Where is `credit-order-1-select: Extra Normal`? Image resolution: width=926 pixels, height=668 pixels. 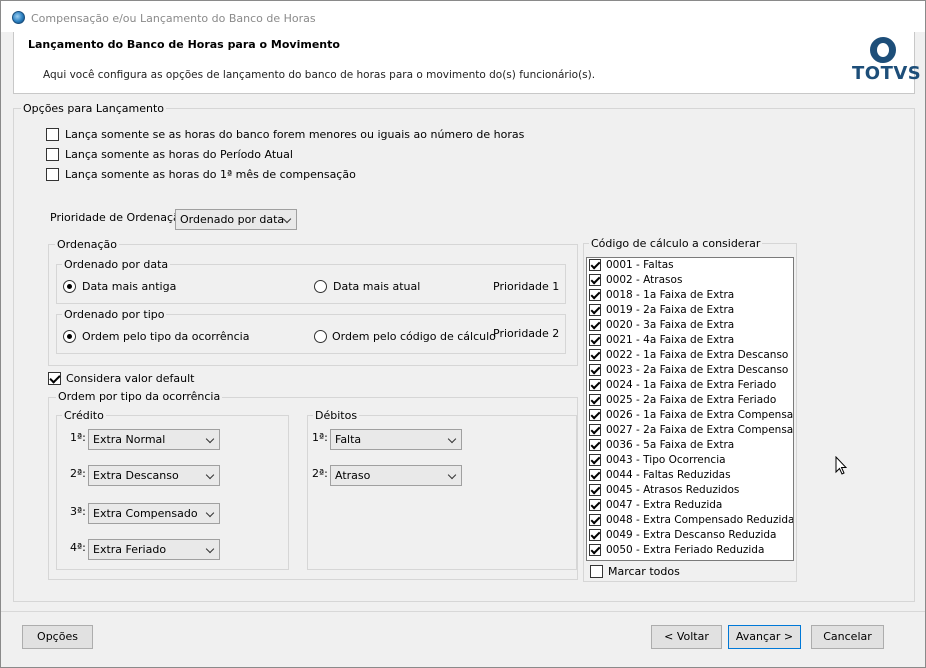
credit-order-1-select: Extra Normal is located at coordinates (154, 439).